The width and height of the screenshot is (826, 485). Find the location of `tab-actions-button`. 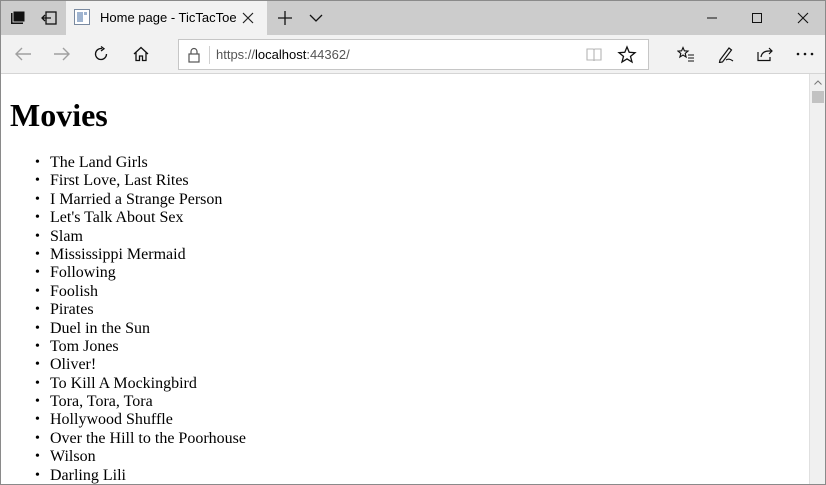

tab-actions-button is located at coordinates (18, 18).